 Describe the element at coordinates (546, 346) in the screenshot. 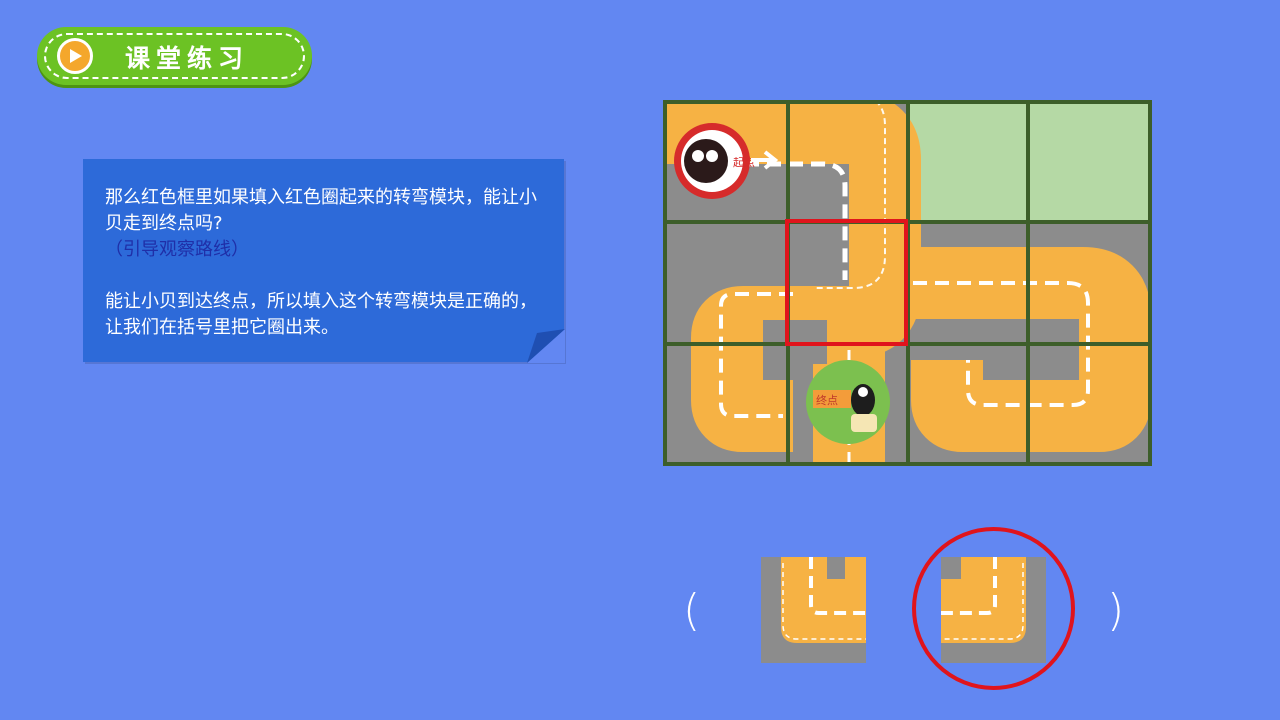

I see `page-fold-icon` at that location.